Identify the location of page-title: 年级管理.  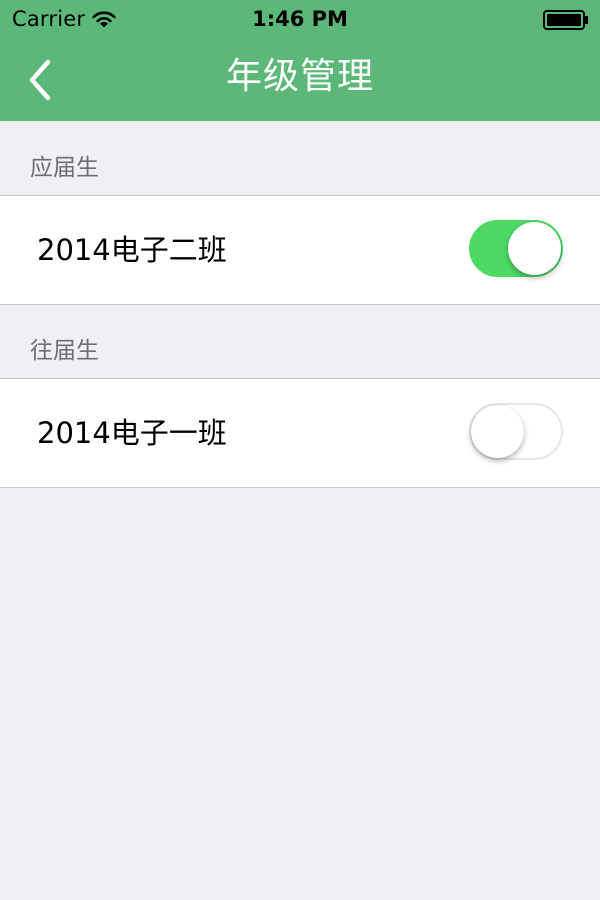
(299, 76).